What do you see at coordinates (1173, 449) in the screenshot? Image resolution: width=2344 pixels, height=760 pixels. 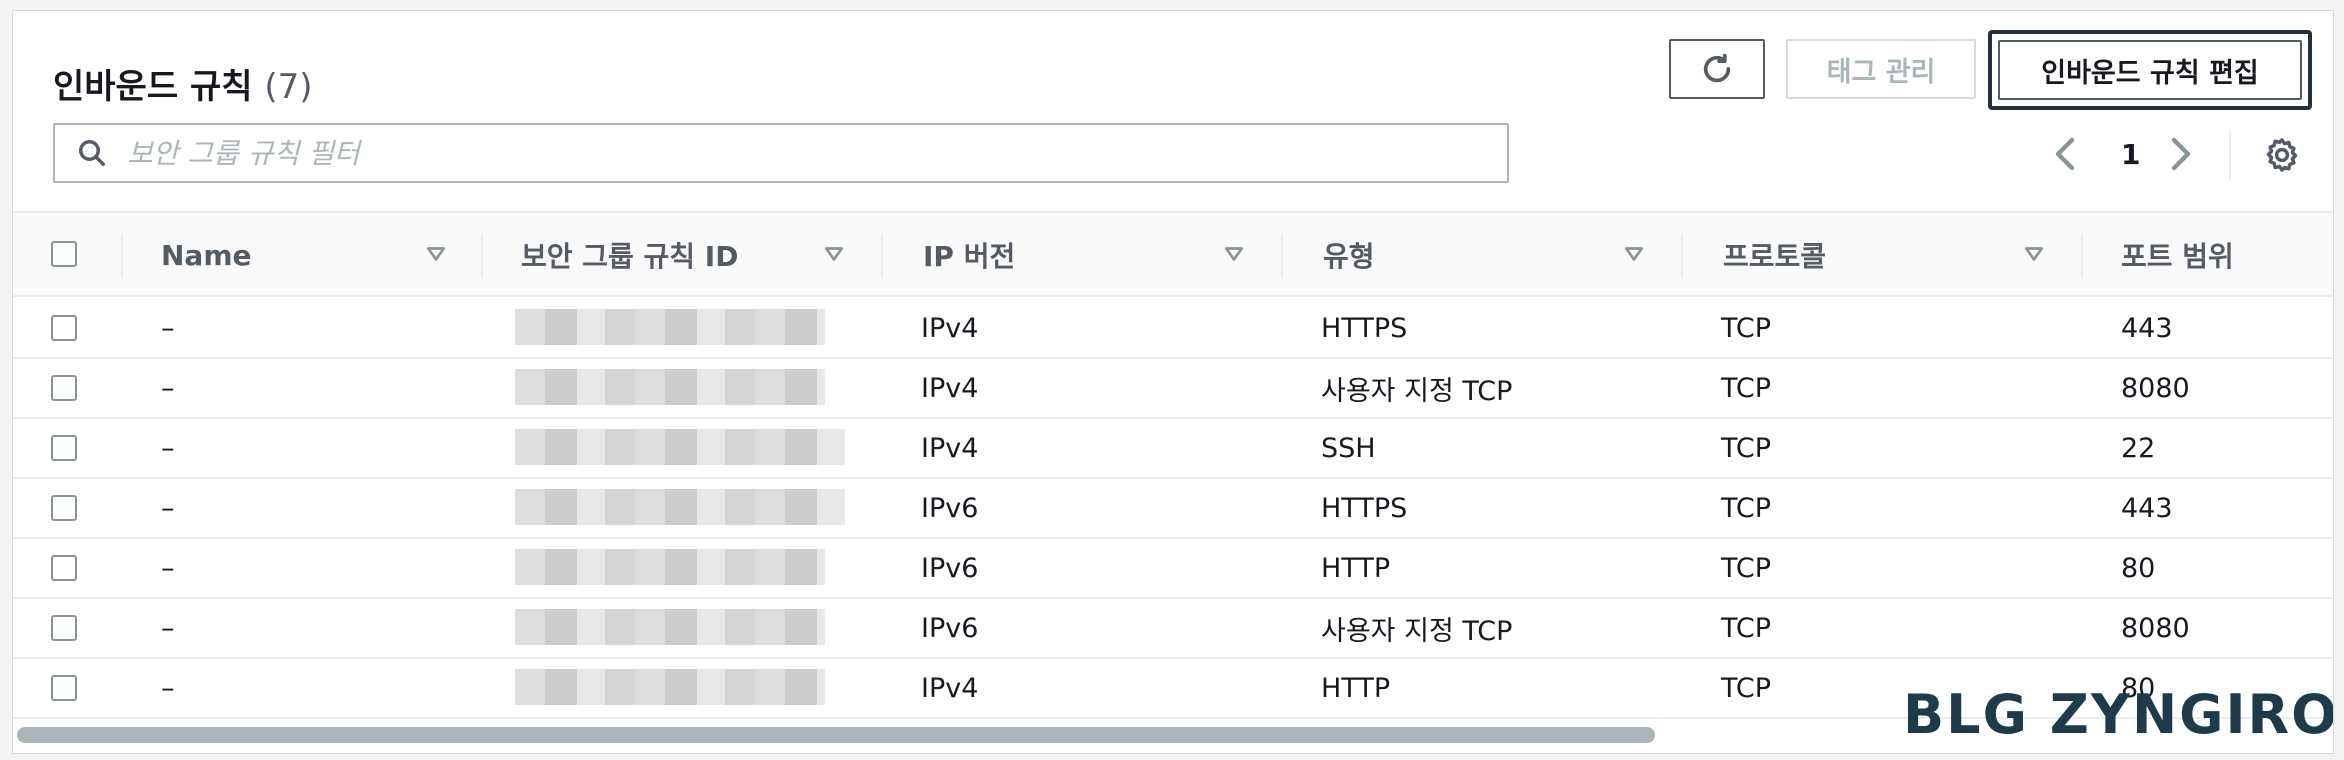 I see `table-row: – IPv4 SSH TCP 22` at bounding box center [1173, 449].